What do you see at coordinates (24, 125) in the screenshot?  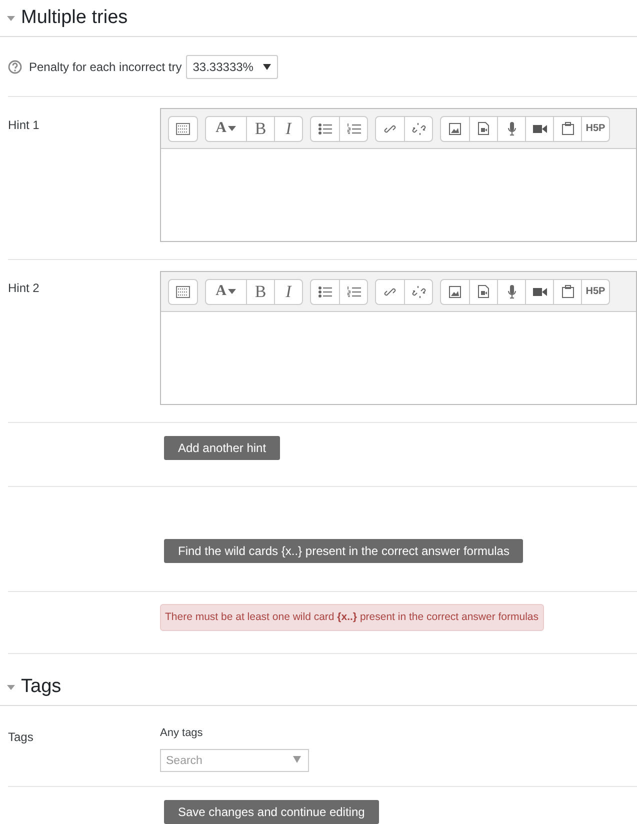 I see `field-label: Hint 1` at bounding box center [24, 125].